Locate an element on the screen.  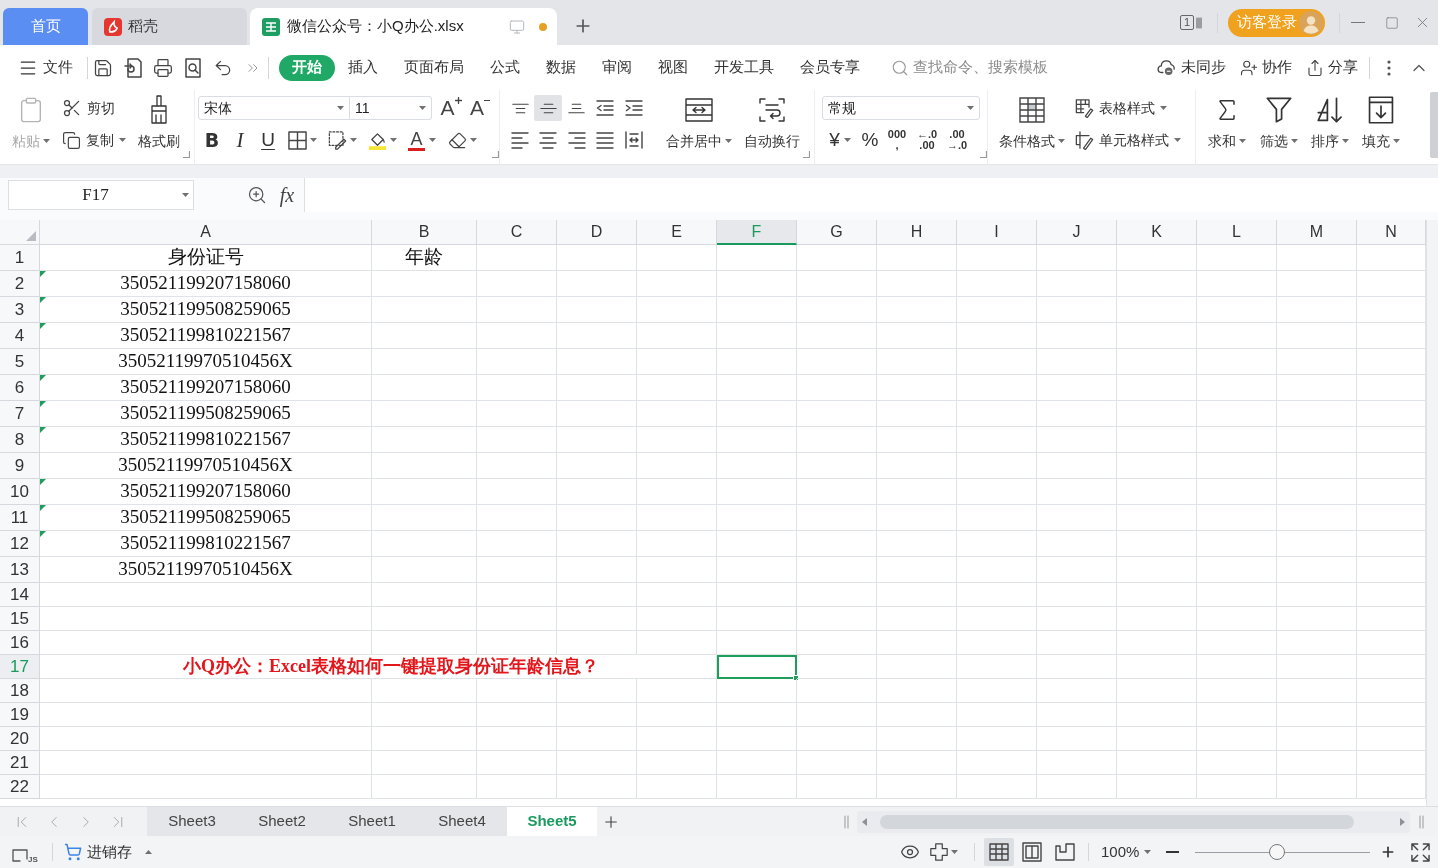
ribbon-tab: 数据 is located at coordinates (561, 67).